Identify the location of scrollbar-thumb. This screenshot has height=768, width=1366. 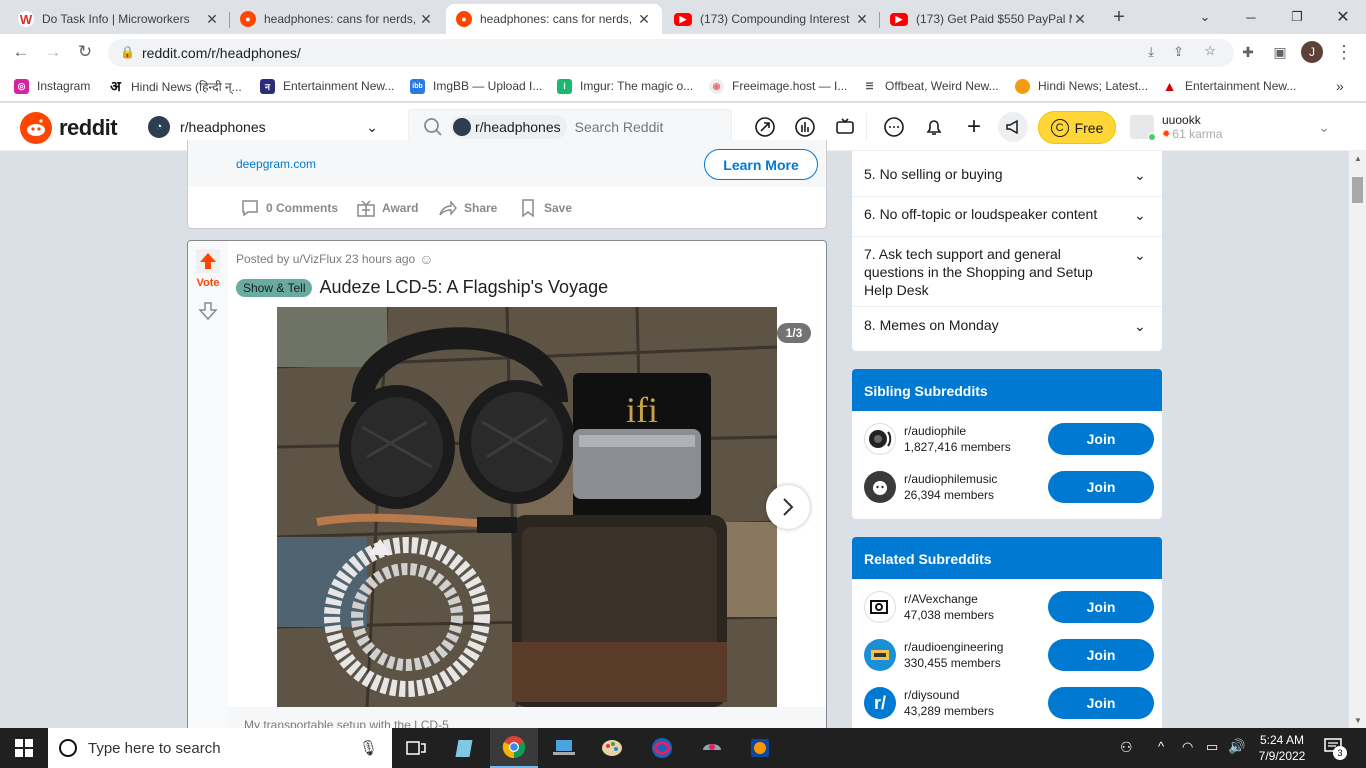
(1357, 190).